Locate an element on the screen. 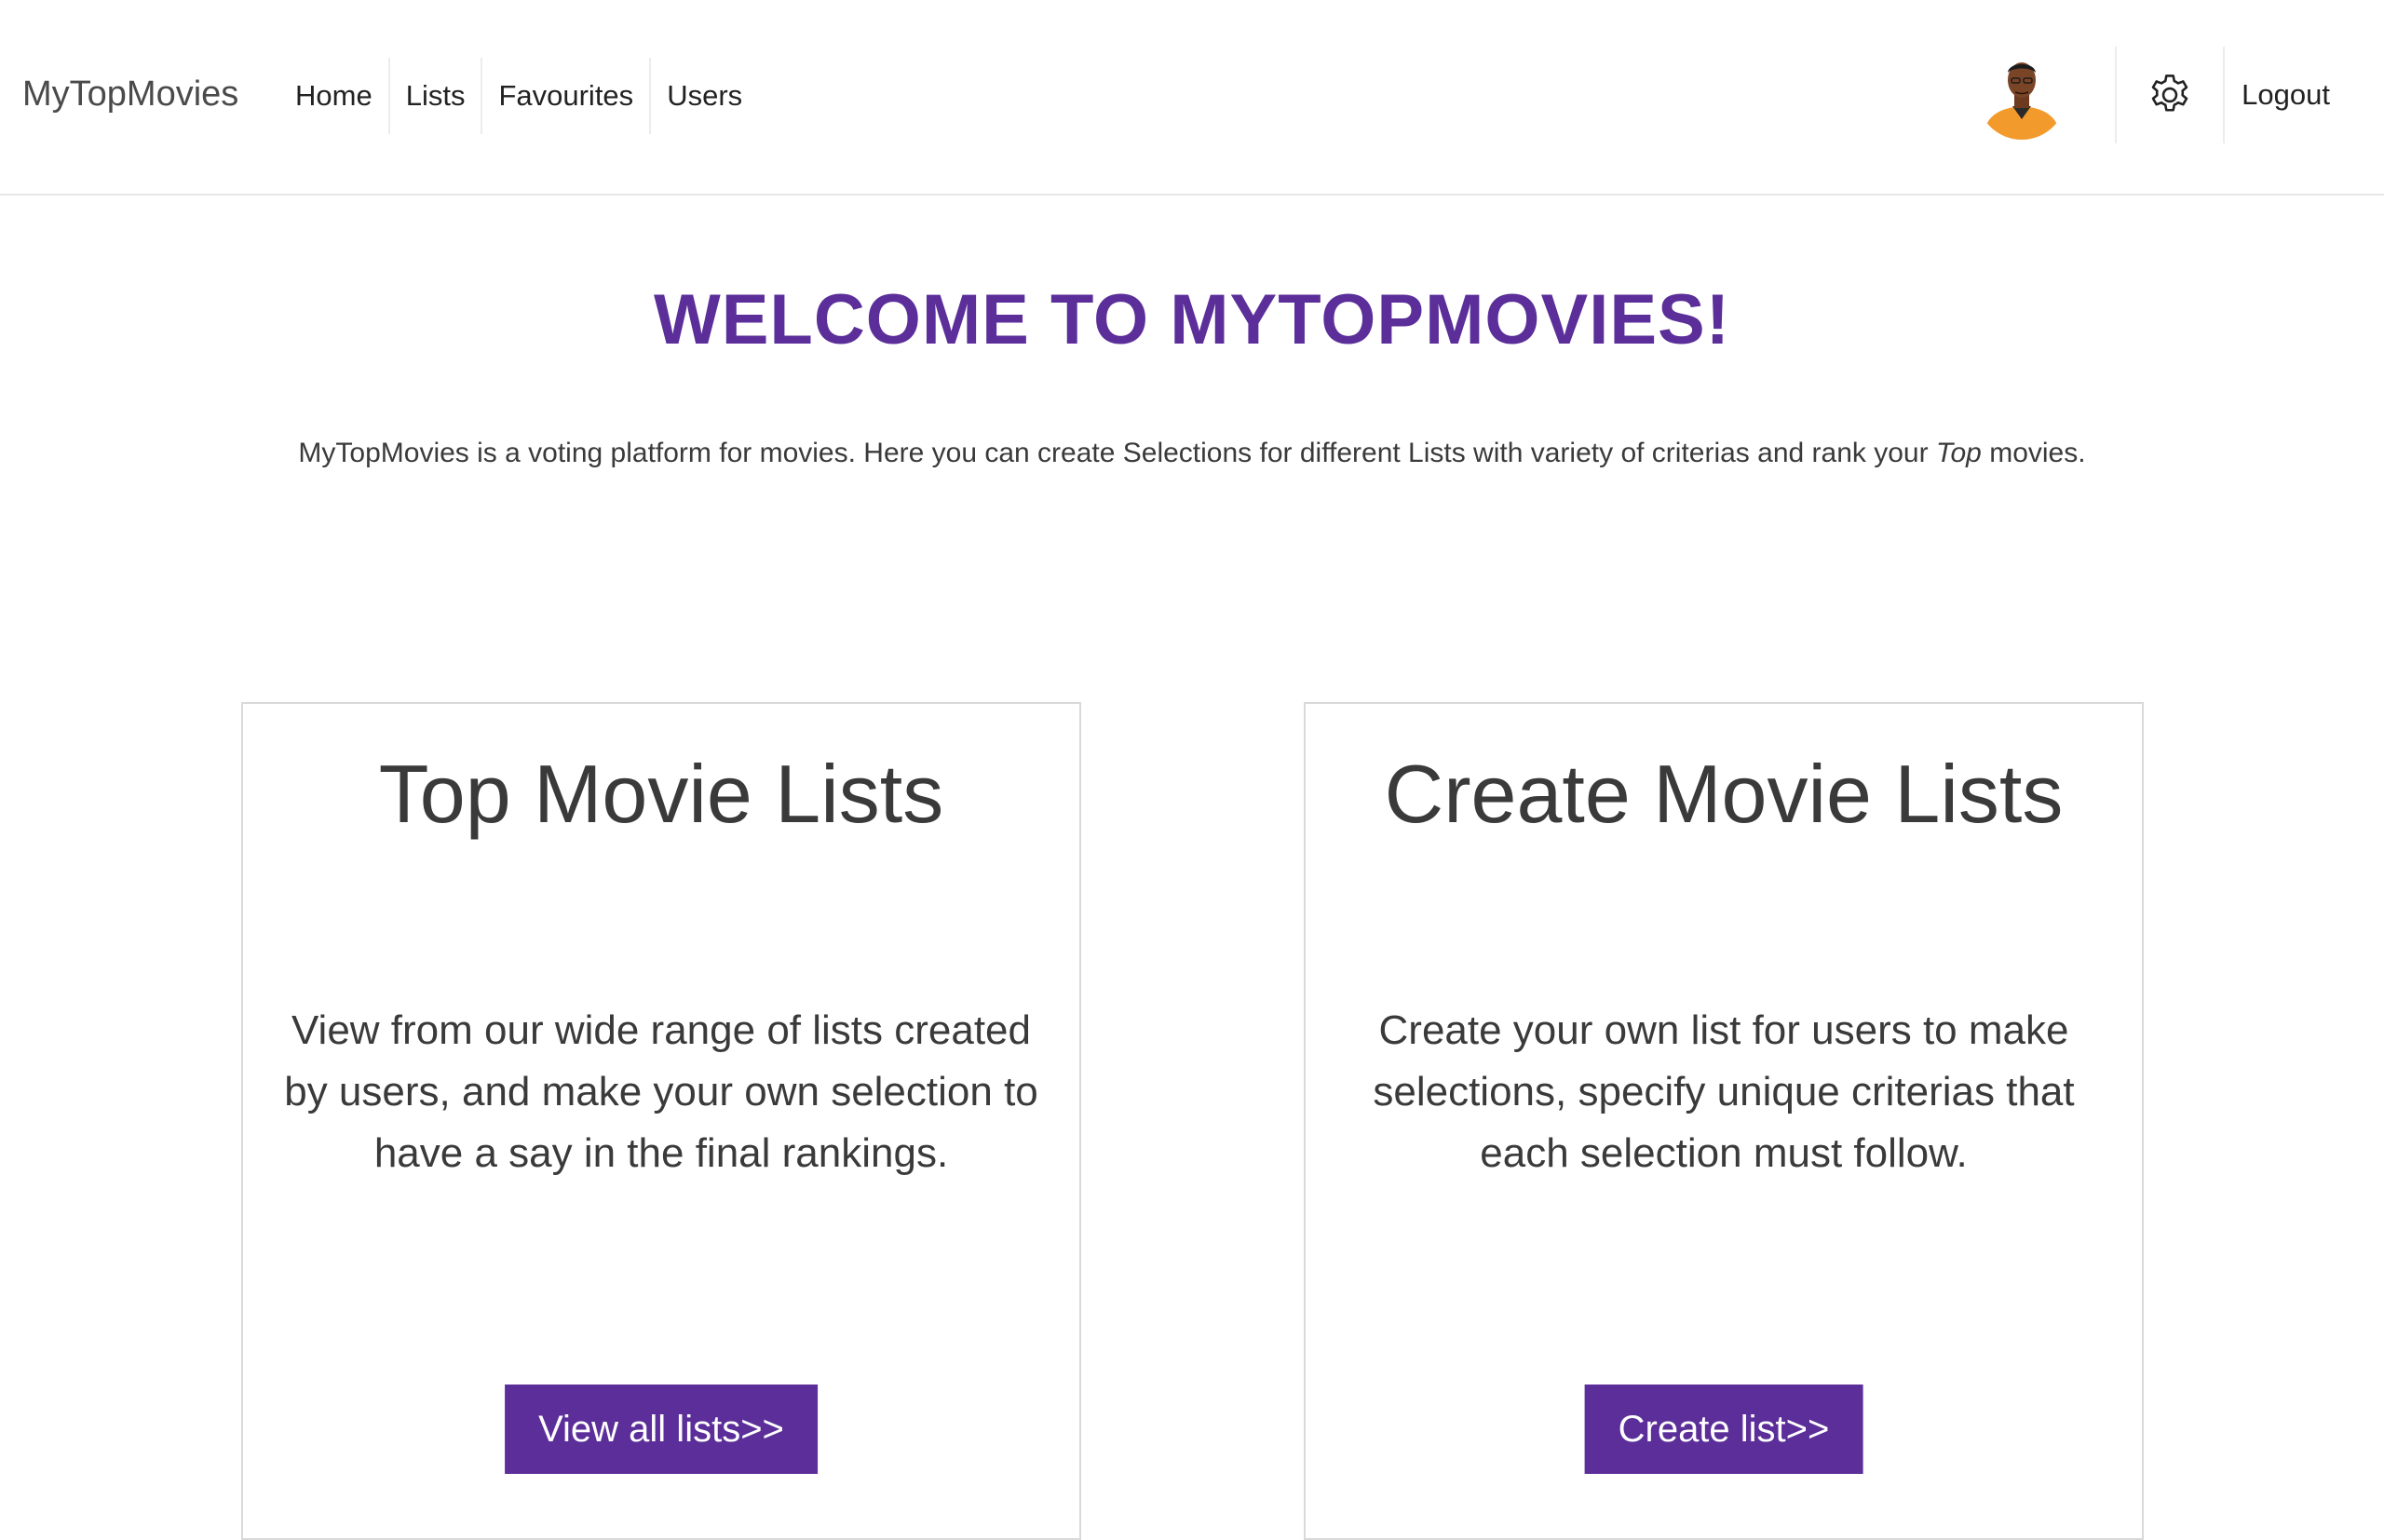 This screenshot has height=1540, width=2384. nav-link-users: Users is located at coordinates (704, 96).